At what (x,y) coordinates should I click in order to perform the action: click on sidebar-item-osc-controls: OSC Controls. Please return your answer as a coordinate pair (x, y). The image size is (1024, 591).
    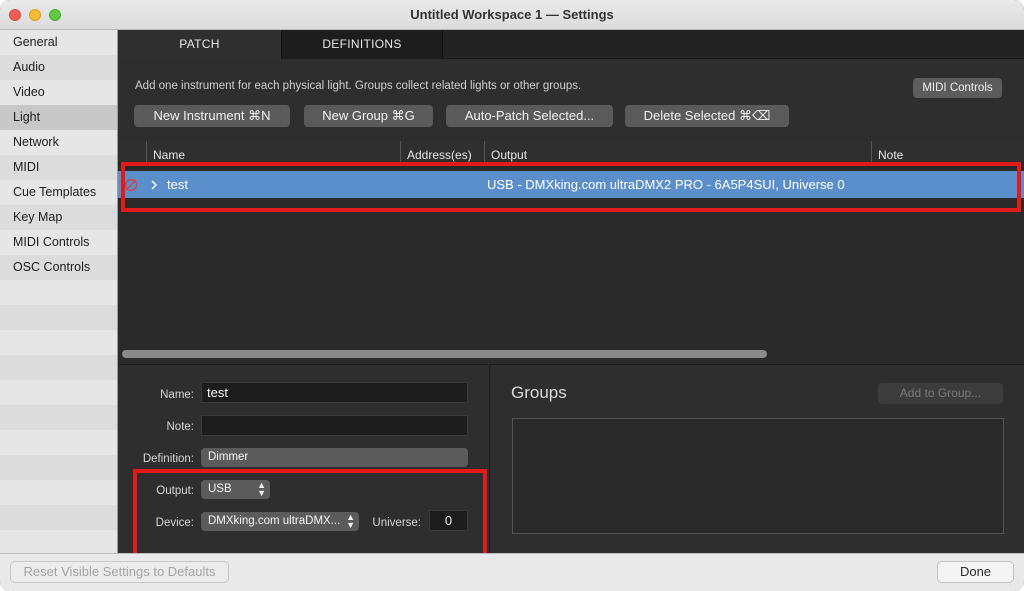
    Looking at the image, I should click on (58, 267).